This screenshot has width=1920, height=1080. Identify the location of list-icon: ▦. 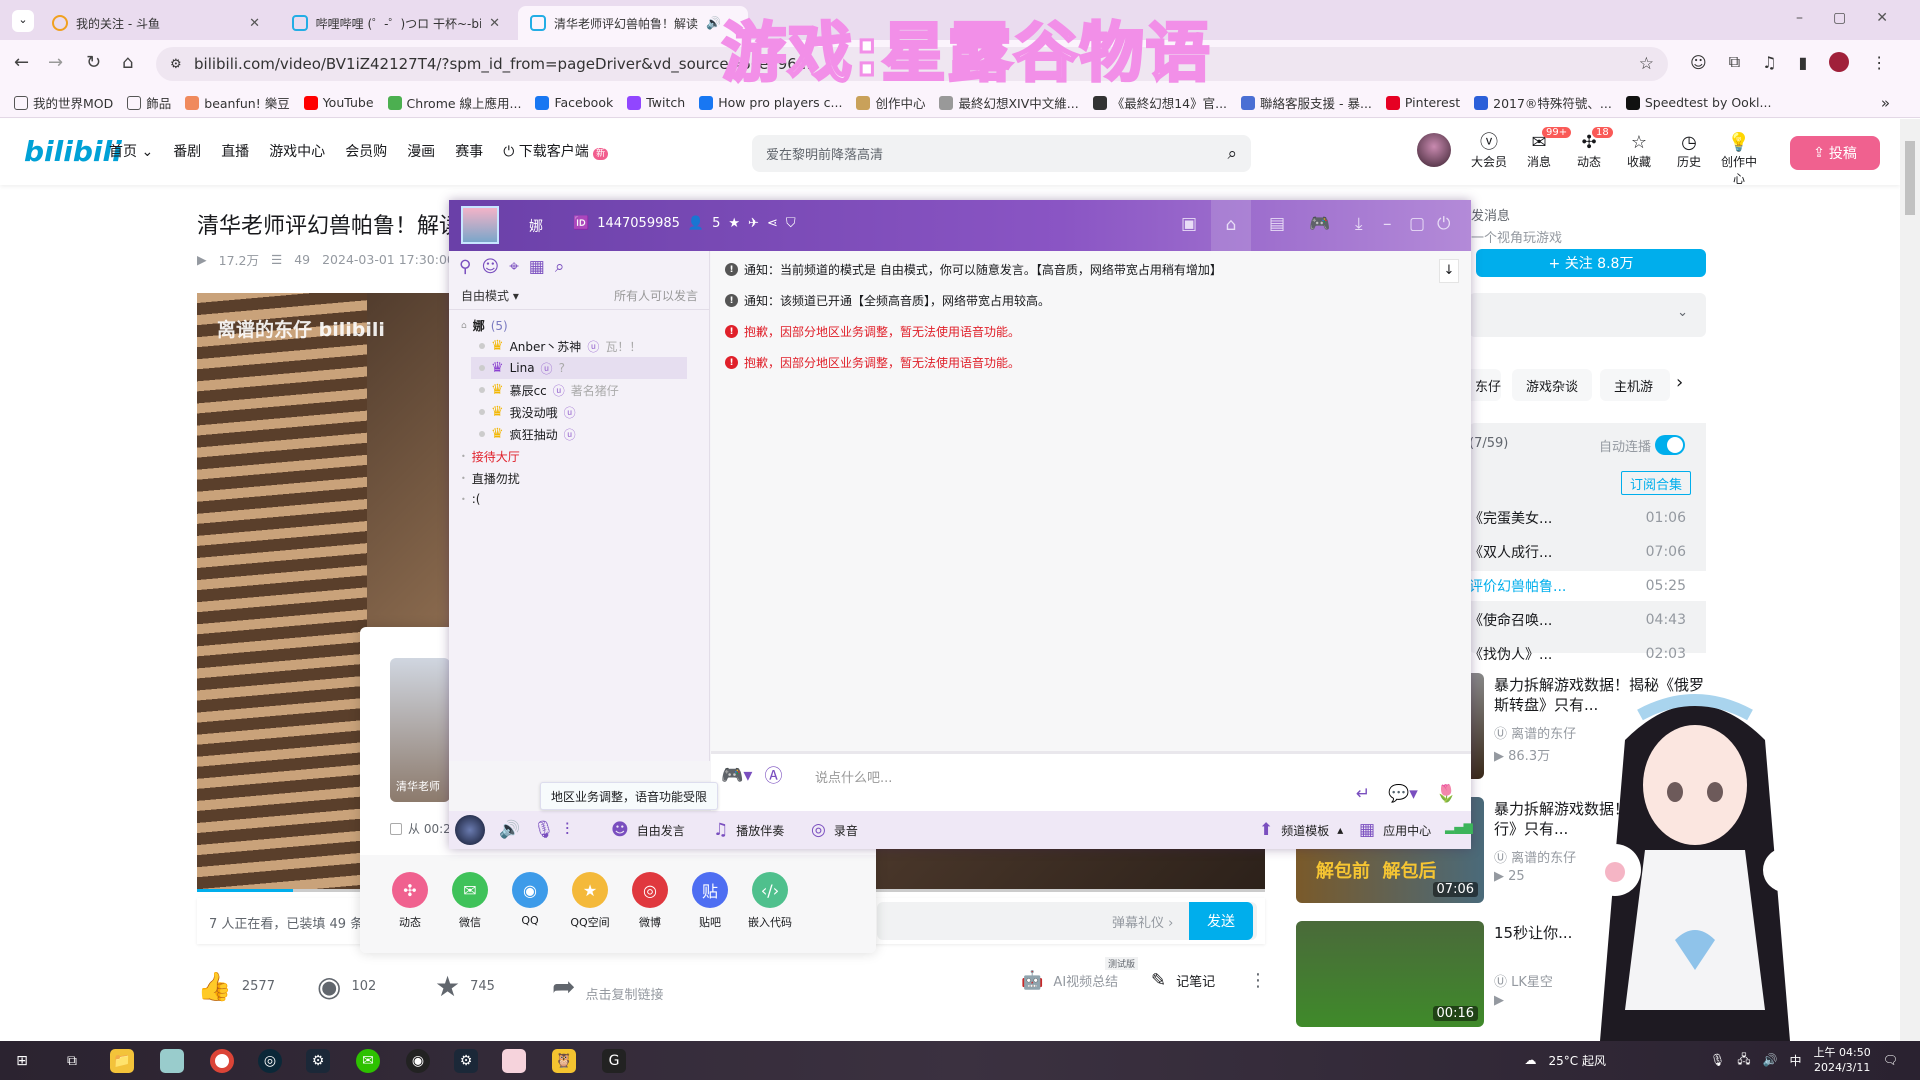
(537, 267).